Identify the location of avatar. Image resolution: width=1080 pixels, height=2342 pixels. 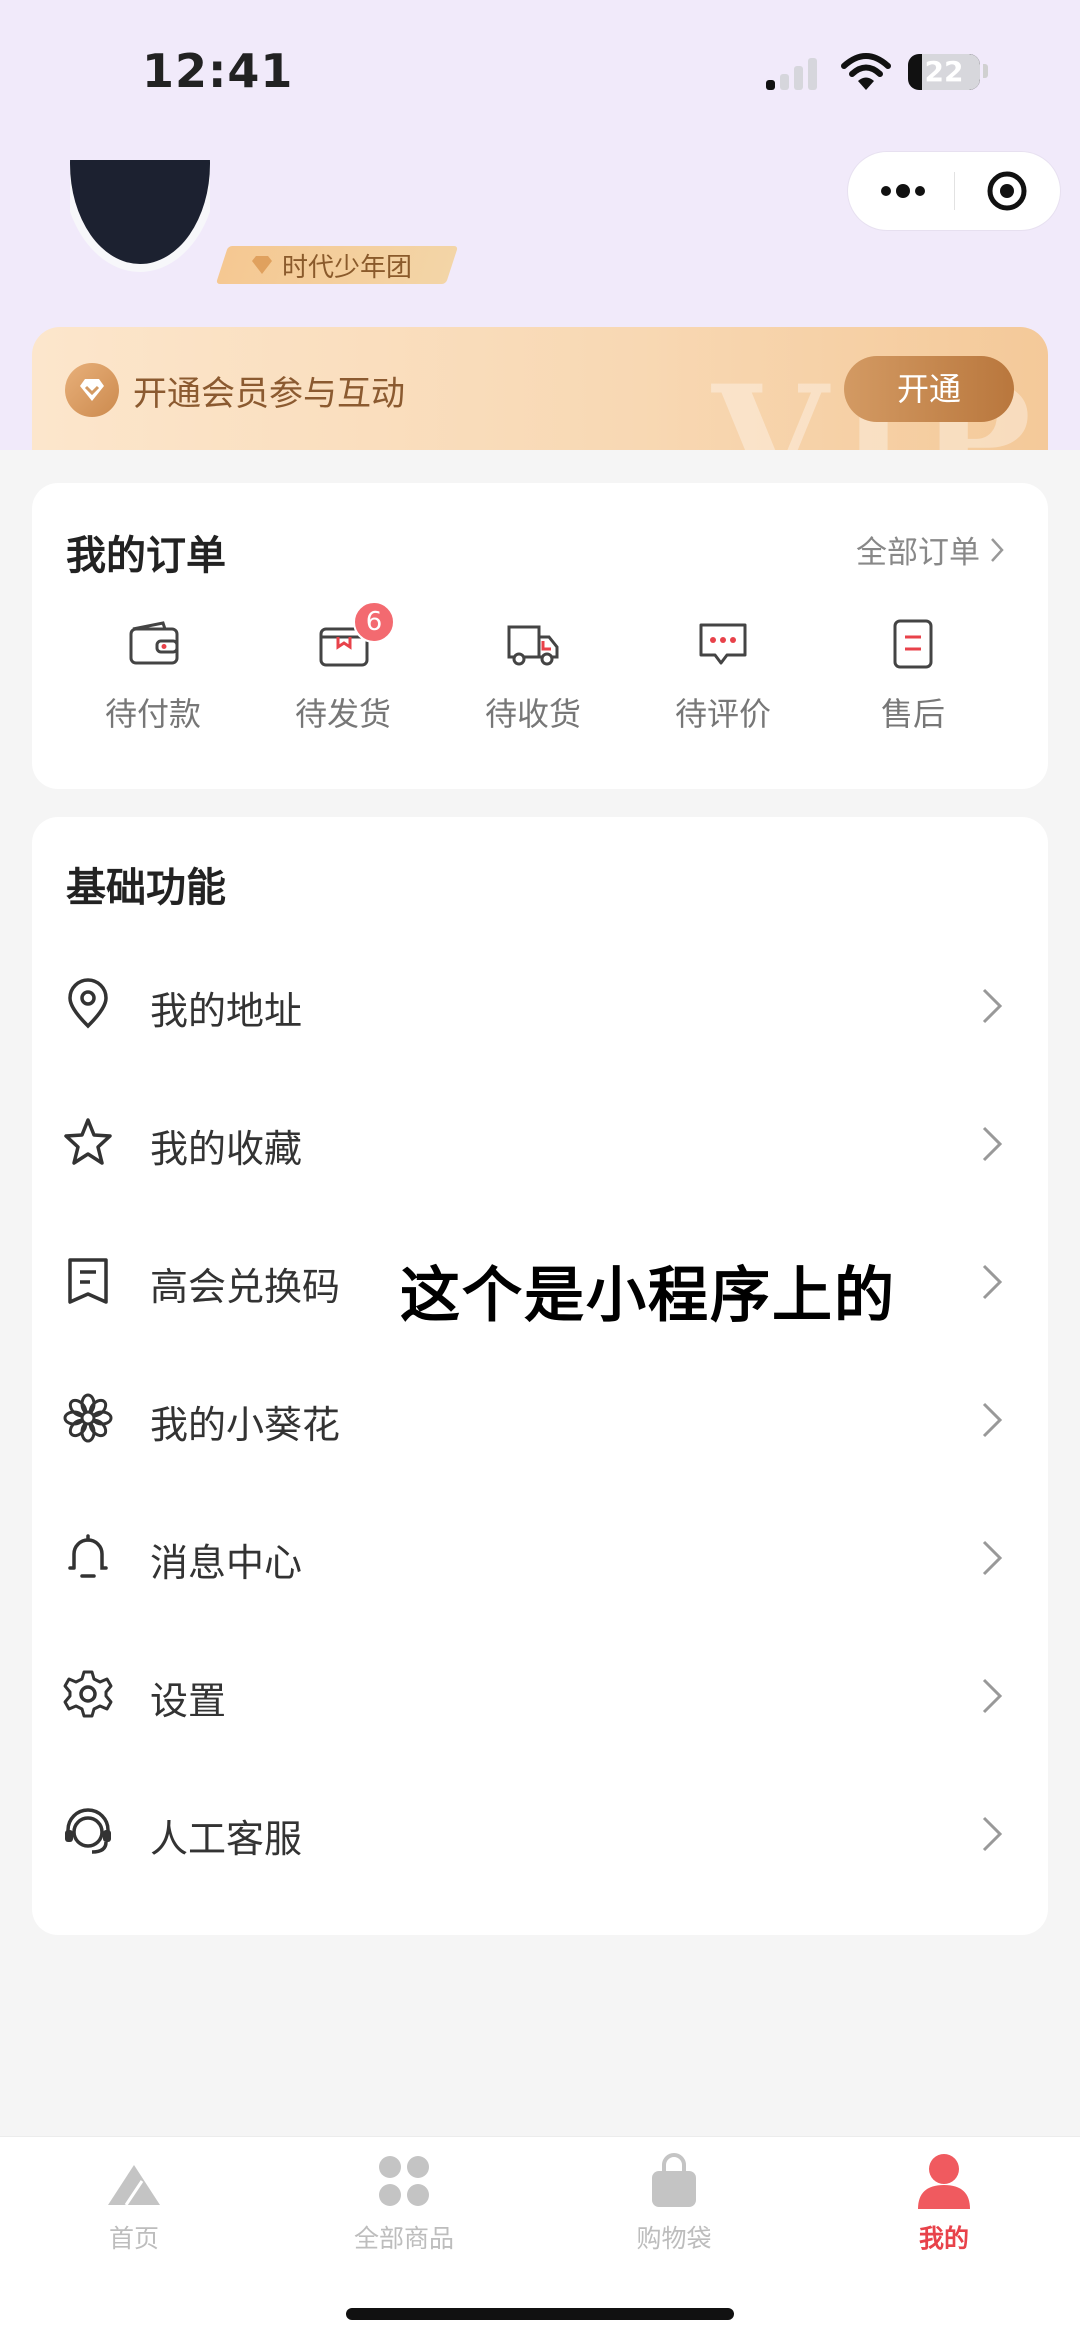
(140, 216).